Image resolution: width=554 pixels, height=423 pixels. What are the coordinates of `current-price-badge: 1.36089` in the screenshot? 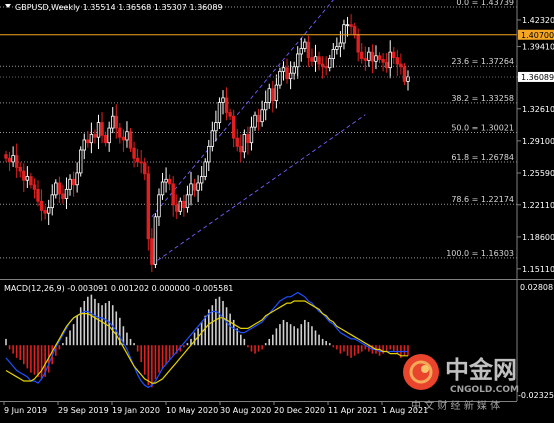 It's located at (536, 76).